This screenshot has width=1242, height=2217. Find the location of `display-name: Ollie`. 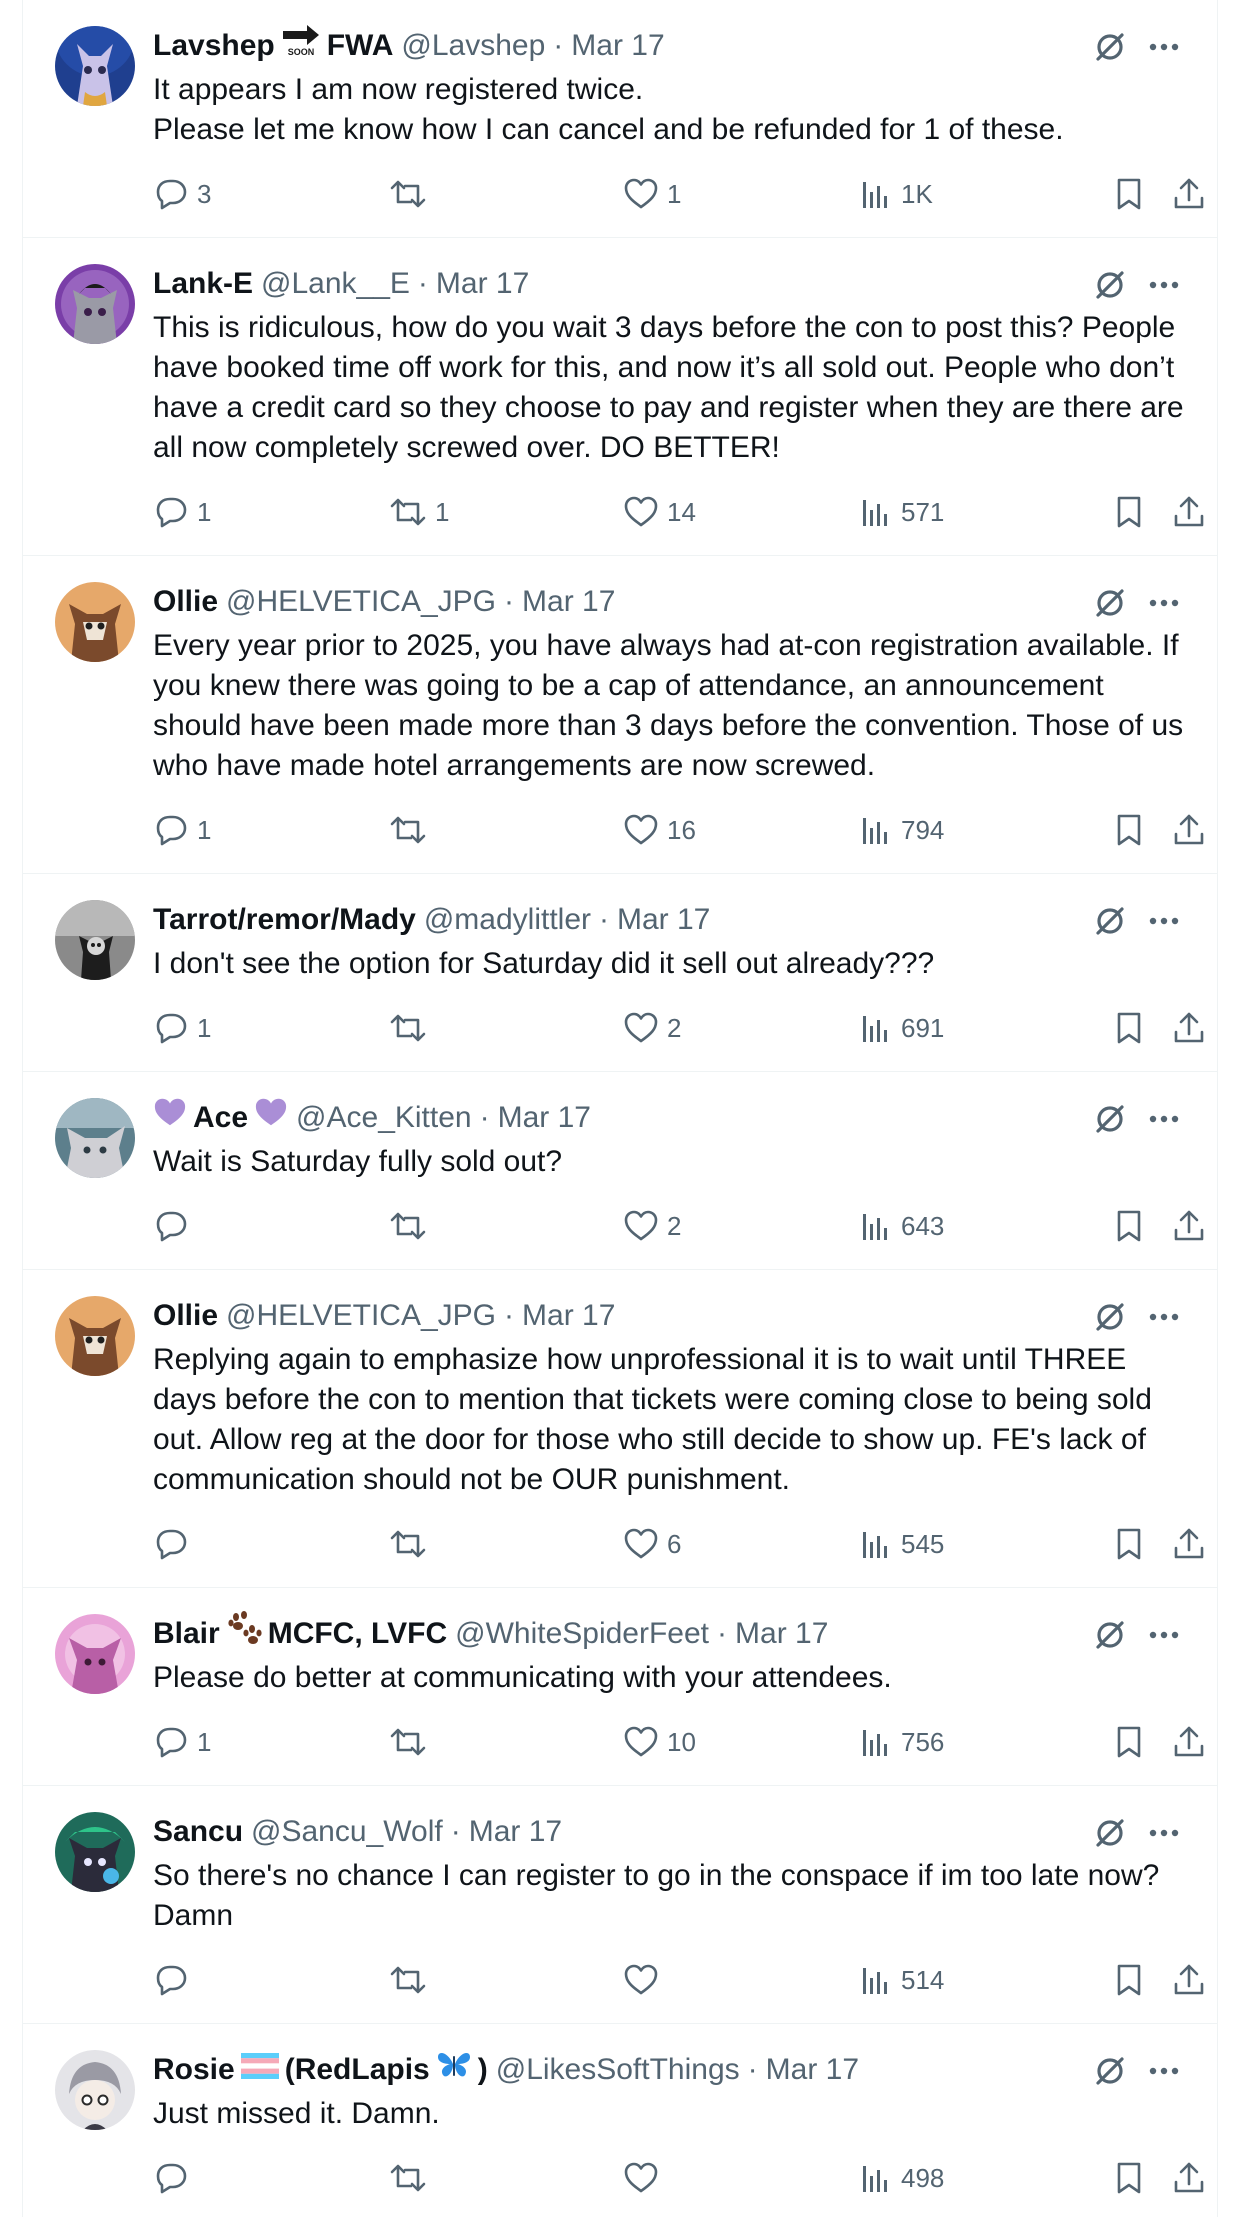

display-name: Ollie is located at coordinates (185, 602).